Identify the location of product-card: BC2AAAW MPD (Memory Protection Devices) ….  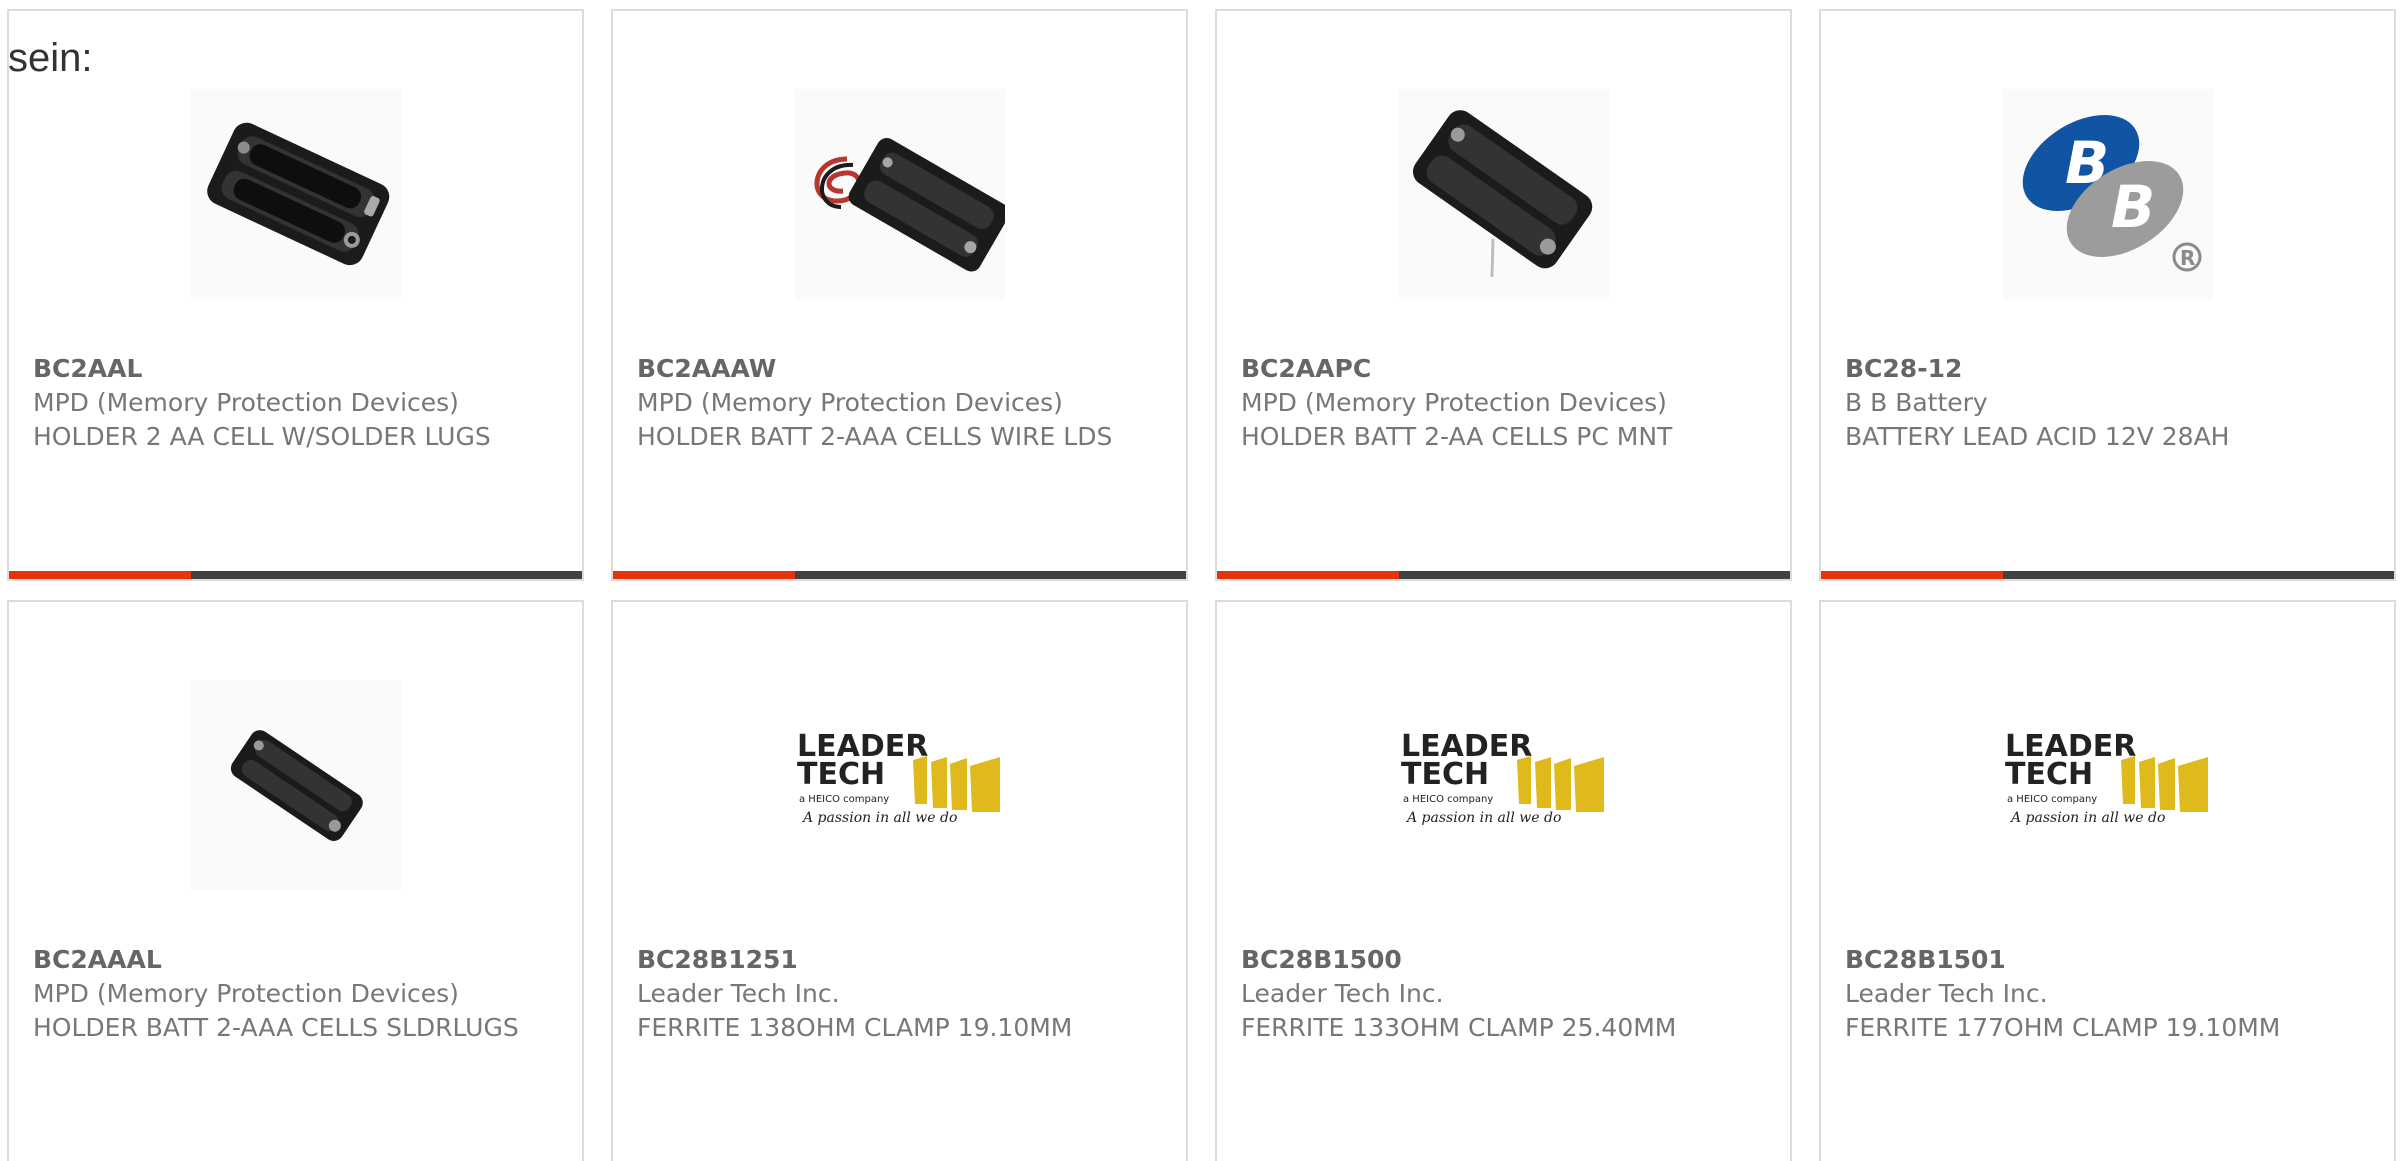
(899, 295).